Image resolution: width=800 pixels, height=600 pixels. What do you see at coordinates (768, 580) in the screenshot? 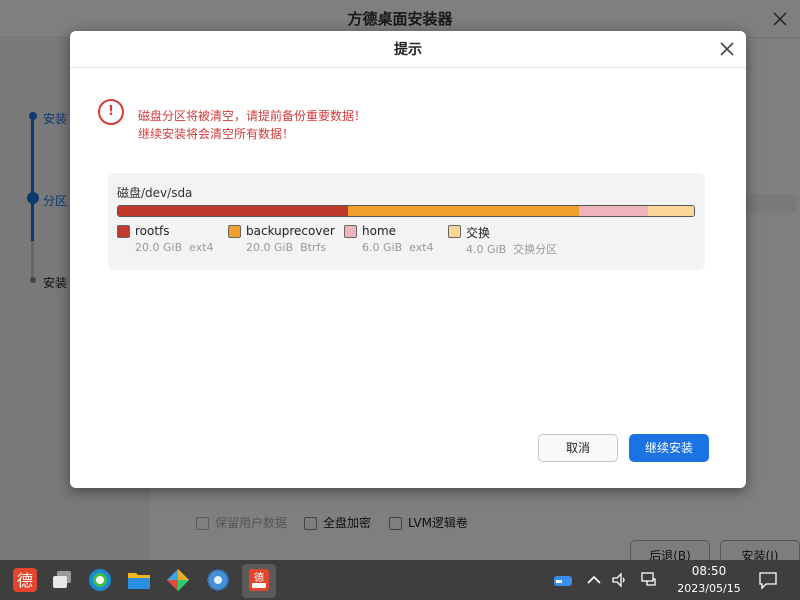
I see `notification-icon` at bounding box center [768, 580].